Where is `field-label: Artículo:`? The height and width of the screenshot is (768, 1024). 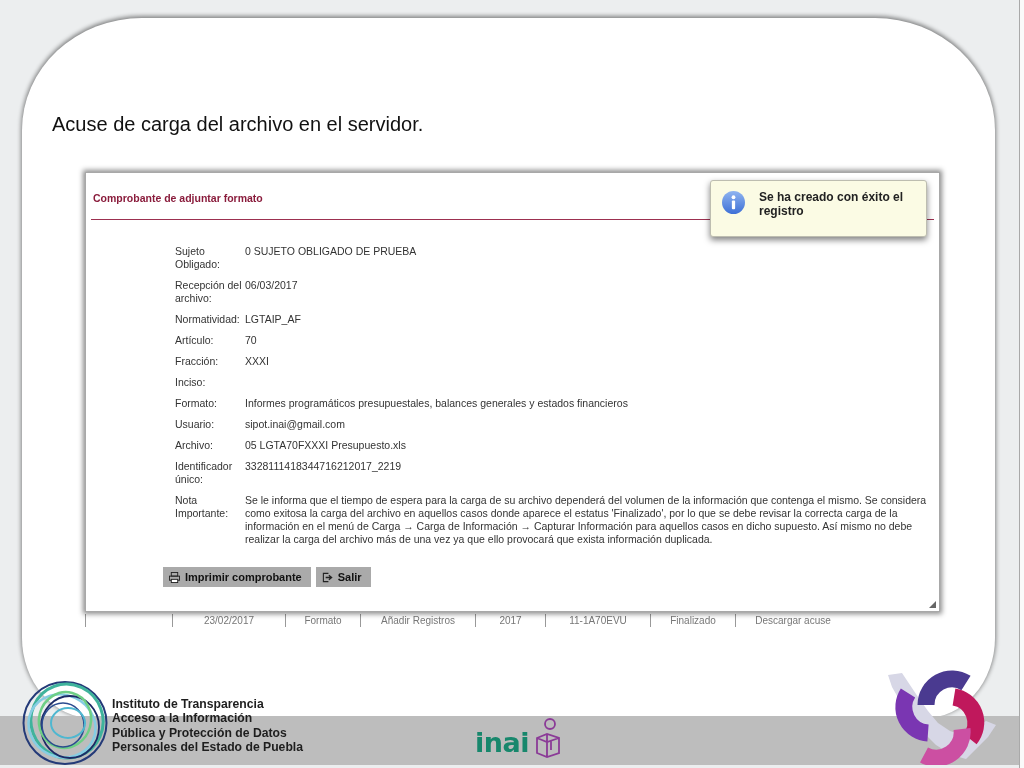
field-label: Artículo: is located at coordinates (194, 340).